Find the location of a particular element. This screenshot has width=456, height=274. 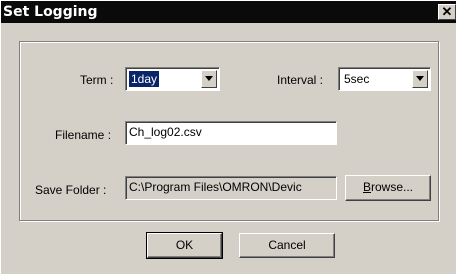

dialog-title: Set Logging is located at coordinates (50, 12).